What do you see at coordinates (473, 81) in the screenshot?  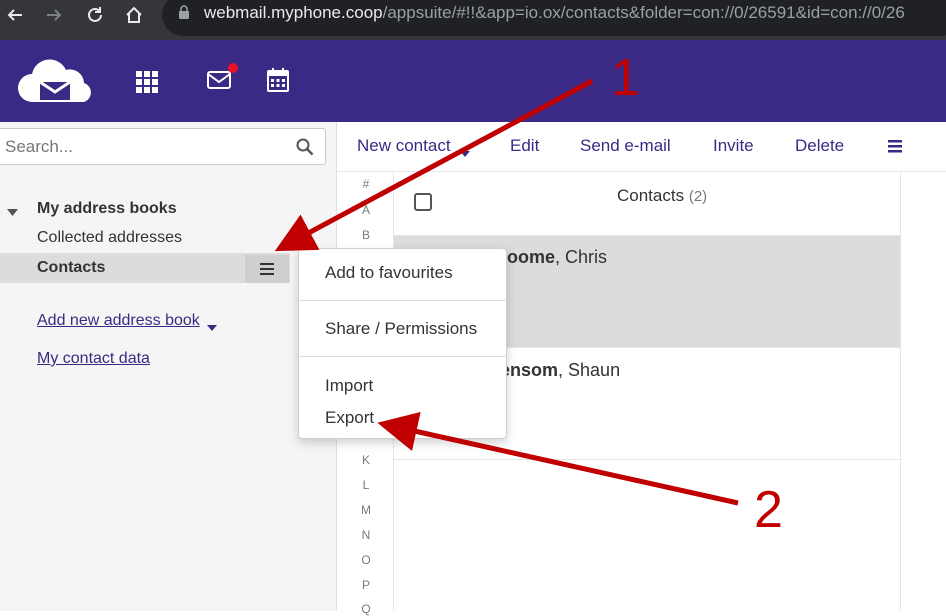 I see `app-header` at bounding box center [473, 81].